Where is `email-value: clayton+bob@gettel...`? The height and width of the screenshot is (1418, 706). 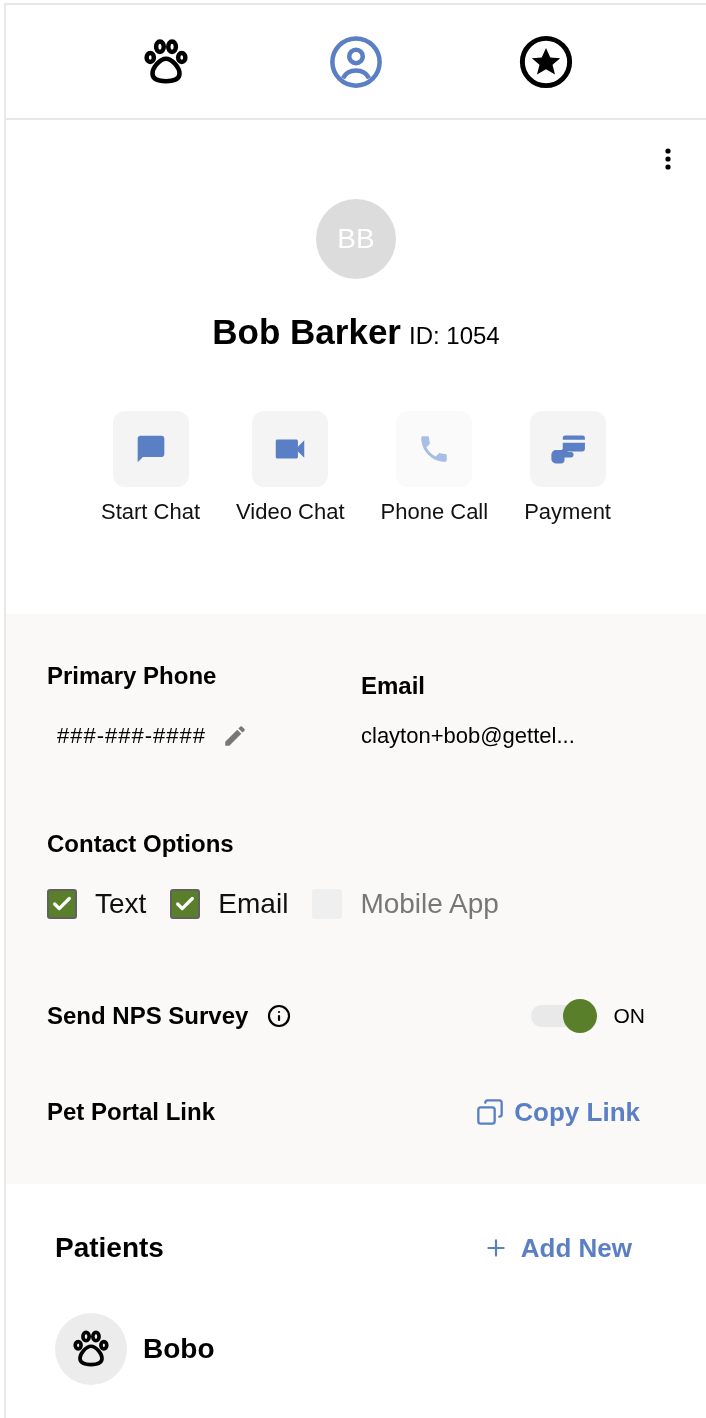
email-value: clayton+bob@gettel... is located at coordinates (468, 736).